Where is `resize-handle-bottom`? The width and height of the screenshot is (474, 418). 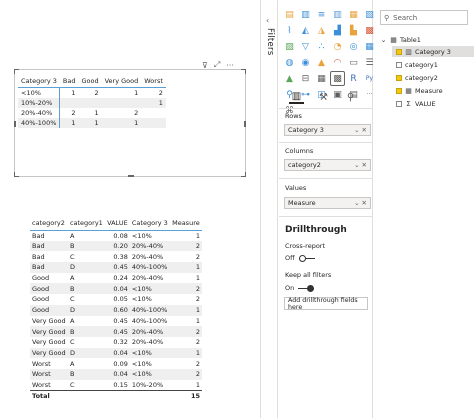 resize-handle-bottom is located at coordinates (131, 176).